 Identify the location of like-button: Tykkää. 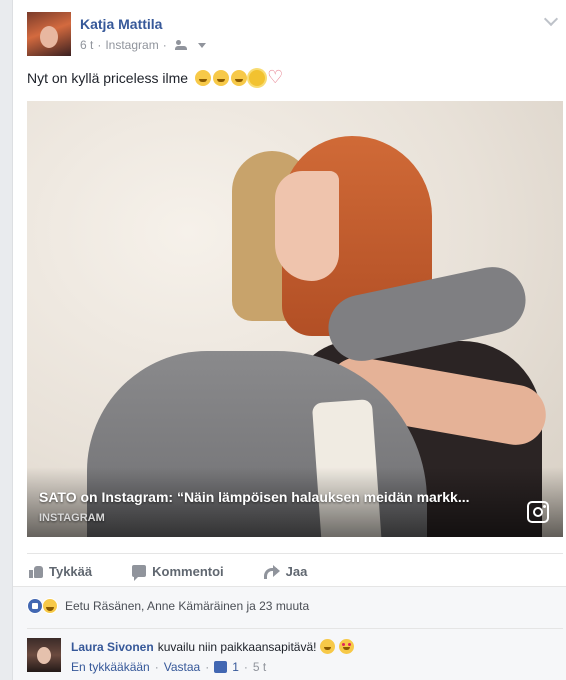
(60, 571).